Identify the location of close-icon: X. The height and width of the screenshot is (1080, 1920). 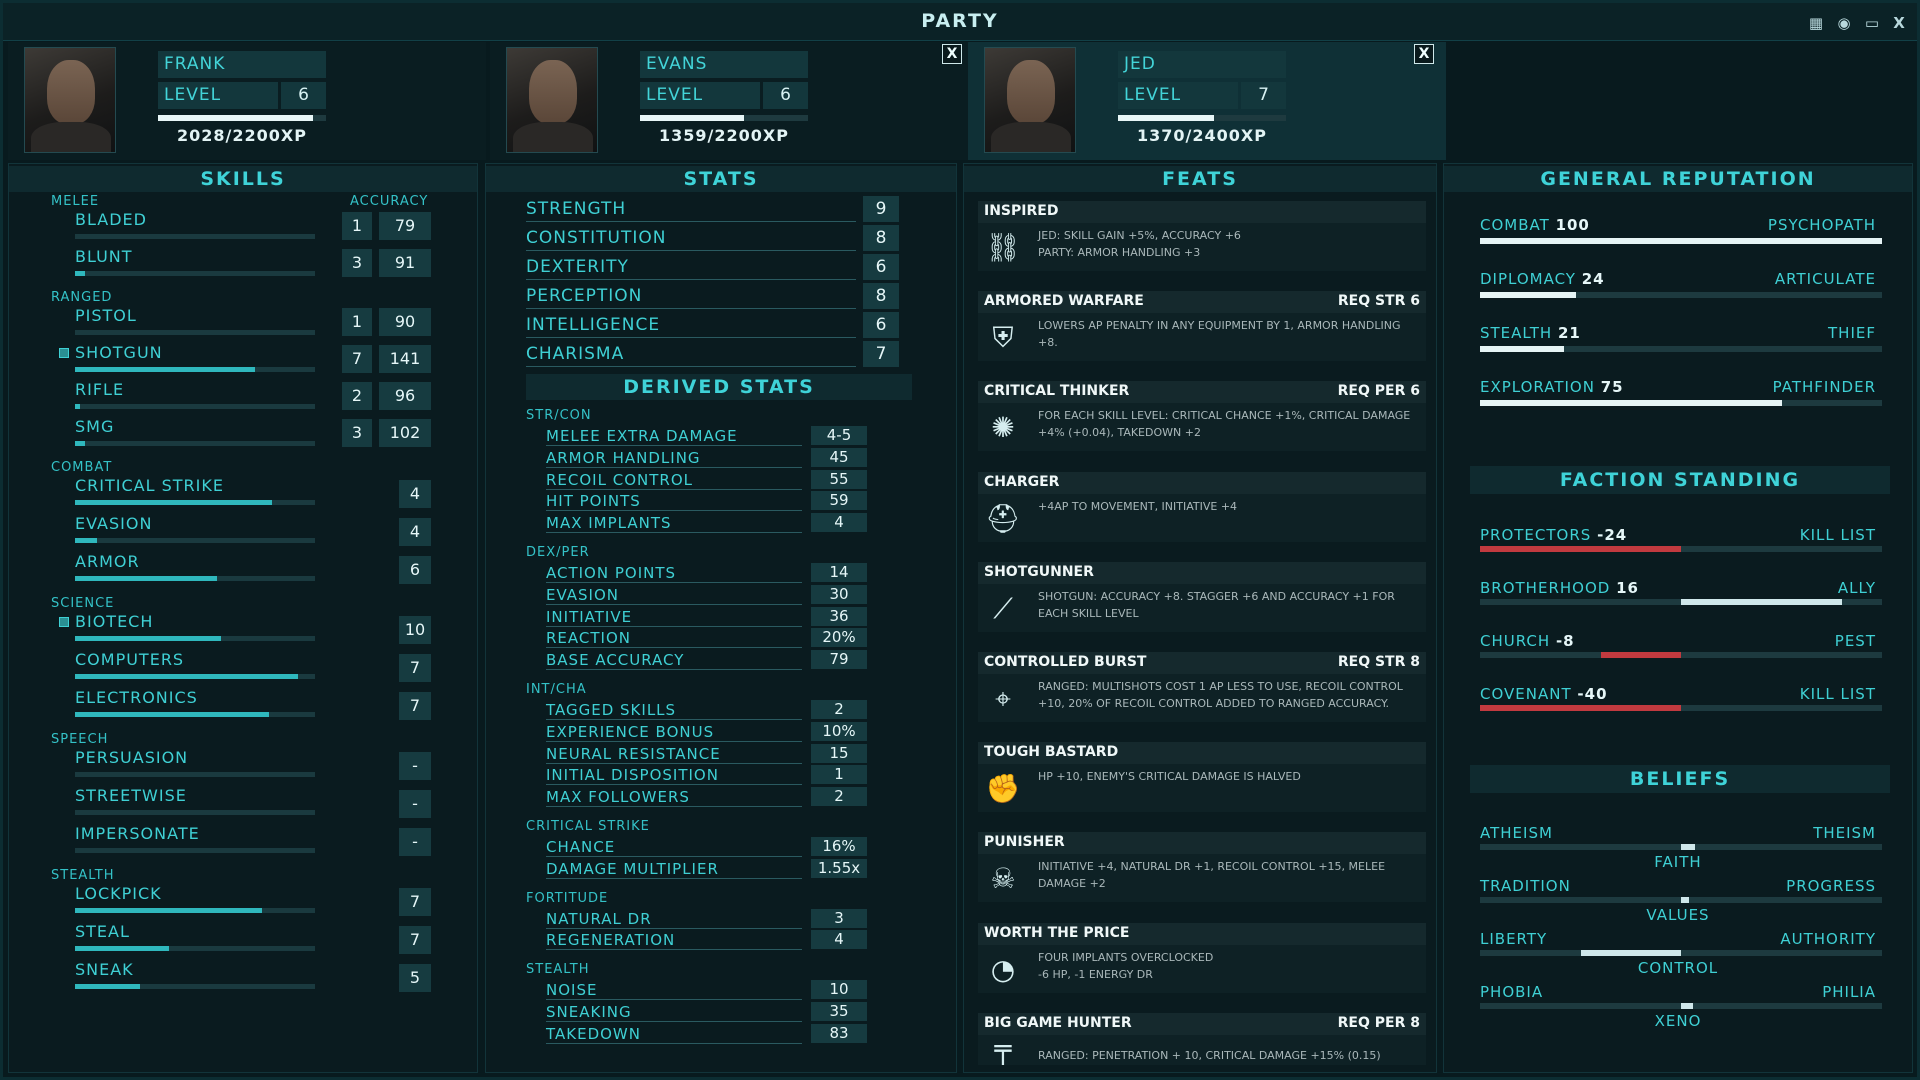
(1899, 23).